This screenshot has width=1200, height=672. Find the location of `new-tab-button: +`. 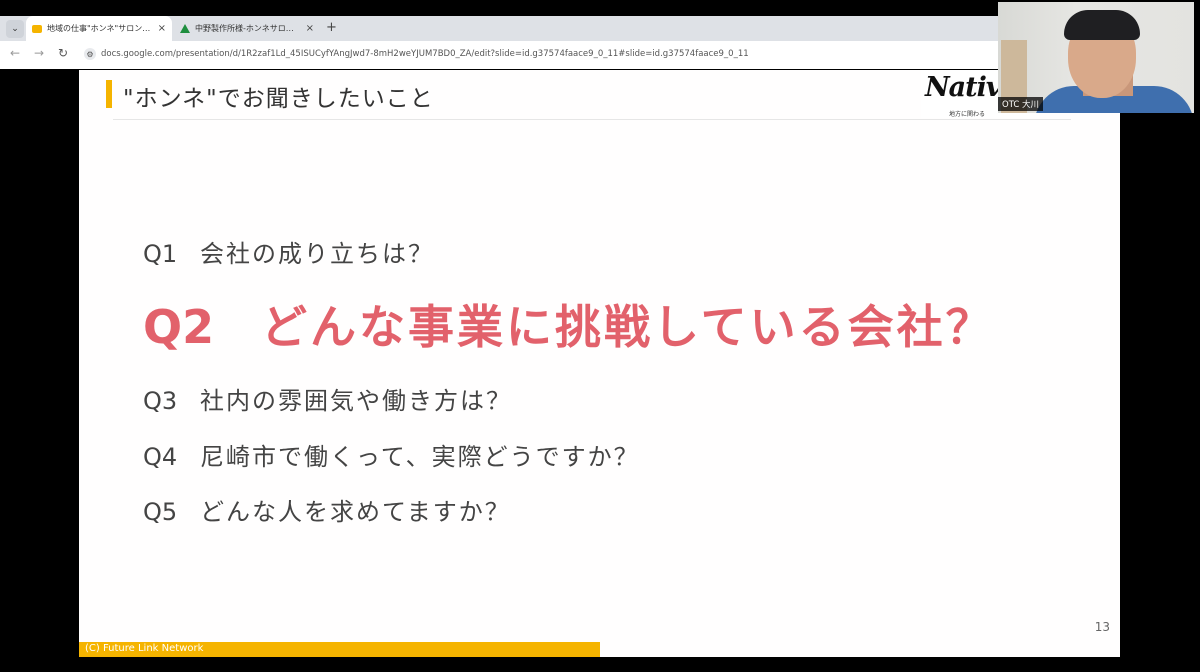

new-tab-button: + is located at coordinates (331, 27).